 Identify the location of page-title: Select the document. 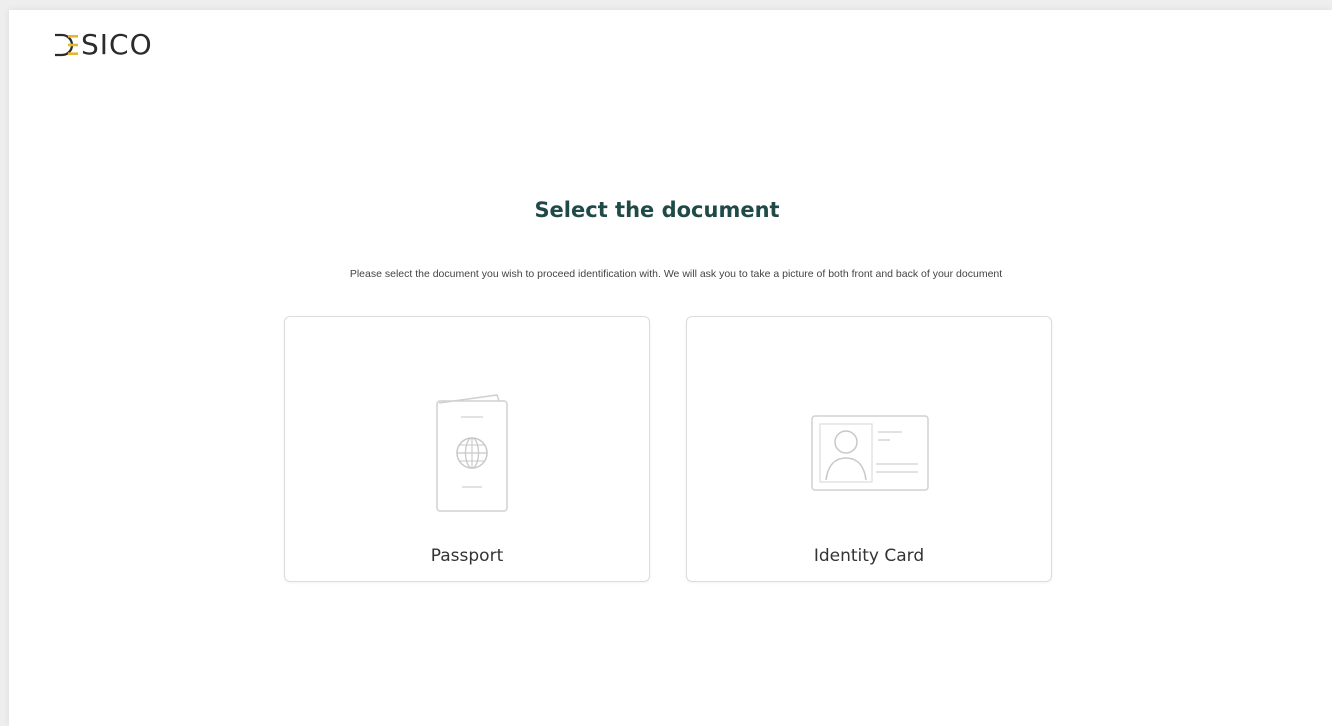
(657, 210).